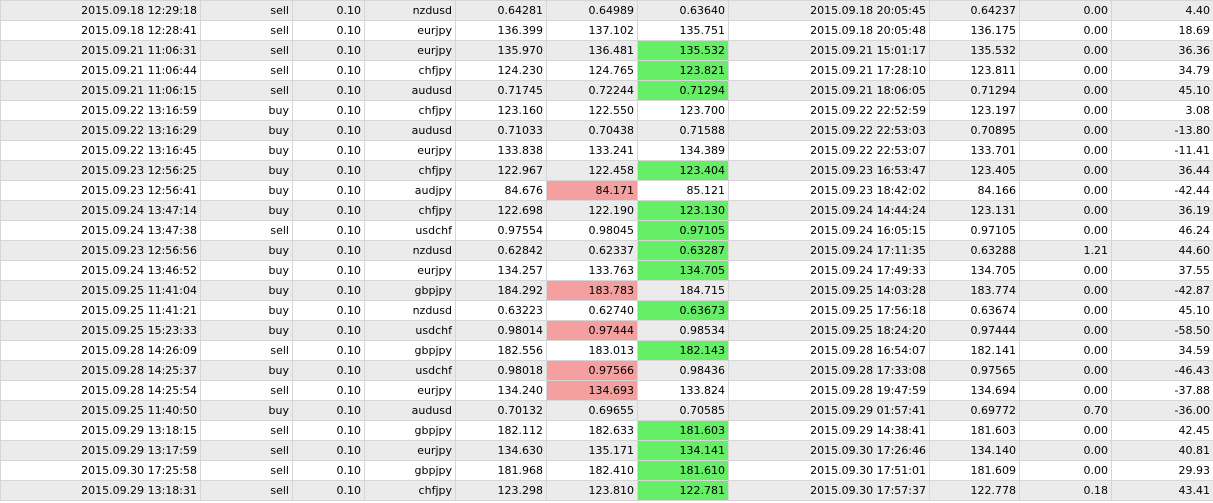  I want to click on cell-profit: -42.87, so click(1162, 290).